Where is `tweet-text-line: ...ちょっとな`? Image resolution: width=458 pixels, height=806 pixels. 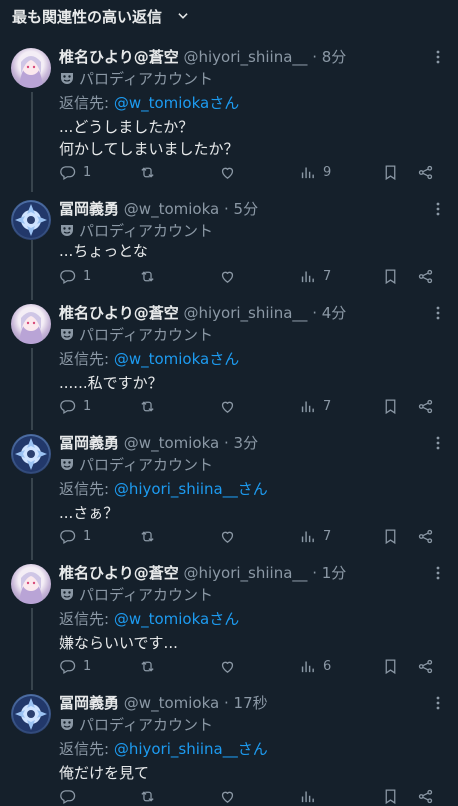
tweet-text-line: ...ちょっとな is located at coordinates (103, 251).